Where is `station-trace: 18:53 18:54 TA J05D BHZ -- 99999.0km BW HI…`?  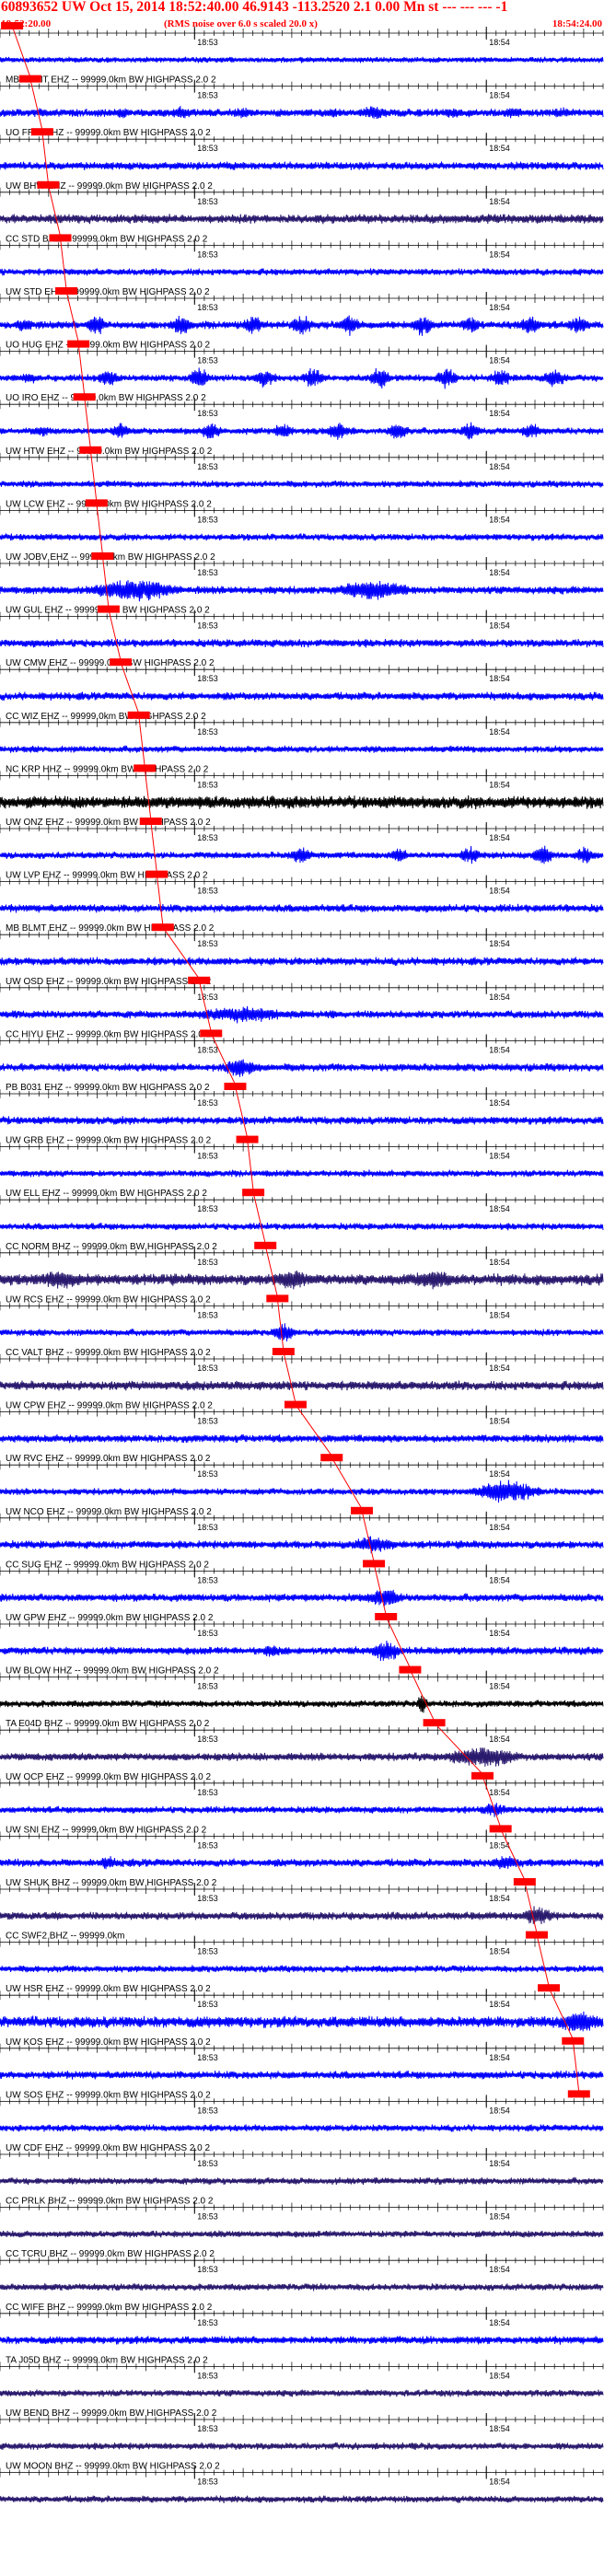
station-trace: 18:53 18:54 TA J05D BHZ -- 99999.0km BW HI… is located at coordinates (302, 2376).